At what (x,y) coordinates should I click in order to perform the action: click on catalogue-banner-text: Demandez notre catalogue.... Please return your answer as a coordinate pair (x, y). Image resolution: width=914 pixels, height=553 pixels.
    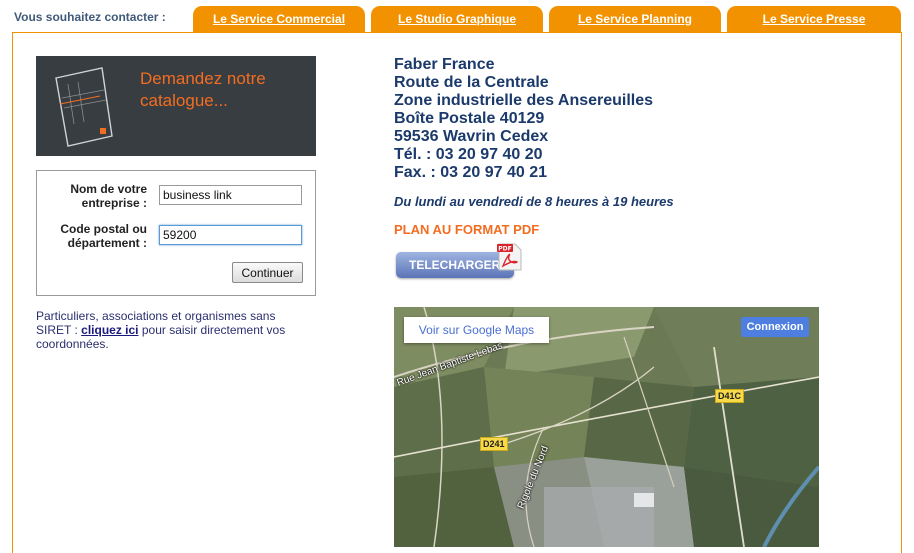
    Looking at the image, I should click on (203, 89).